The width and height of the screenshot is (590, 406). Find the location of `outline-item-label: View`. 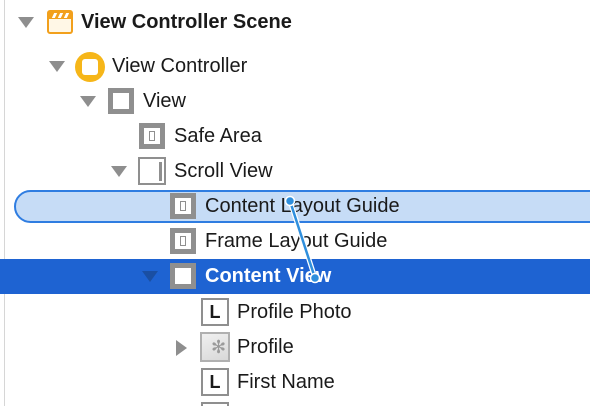

outline-item-label: View is located at coordinates (164, 101).